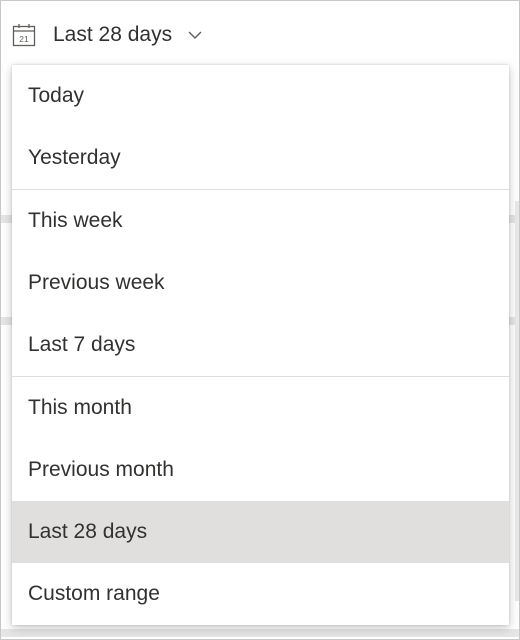 The width and height of the screenshot is (520, 640). I want to click on menu-item-custom-range: Custom range, so click(260, 594).